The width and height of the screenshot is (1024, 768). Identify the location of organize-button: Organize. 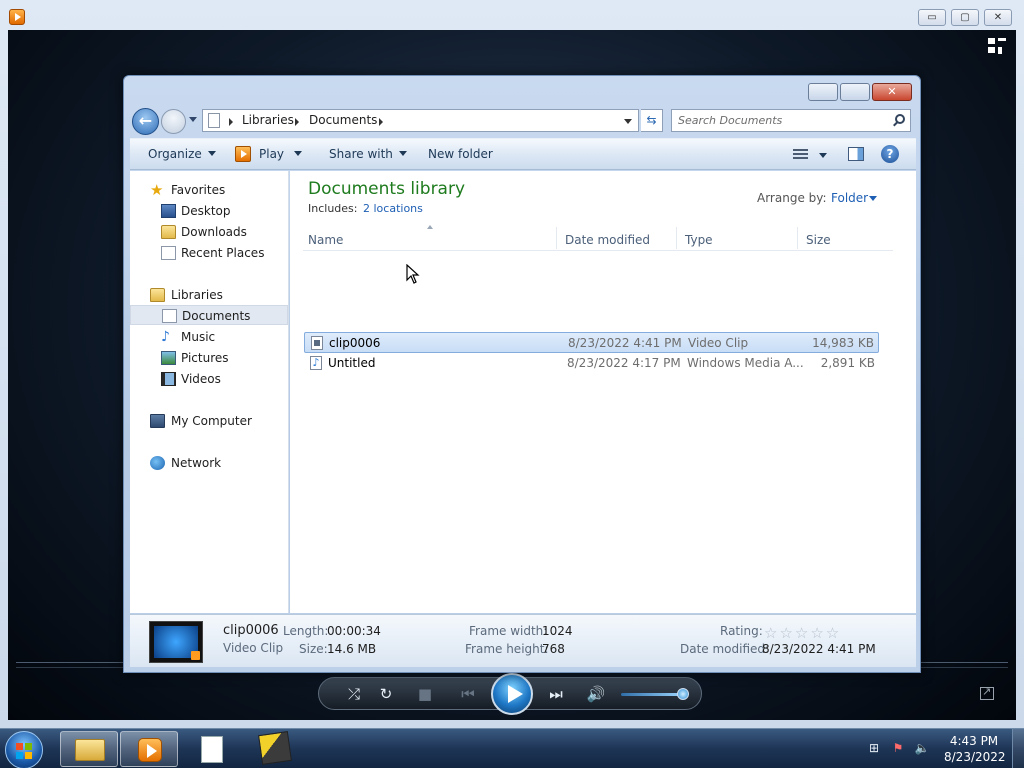
(182, 154).